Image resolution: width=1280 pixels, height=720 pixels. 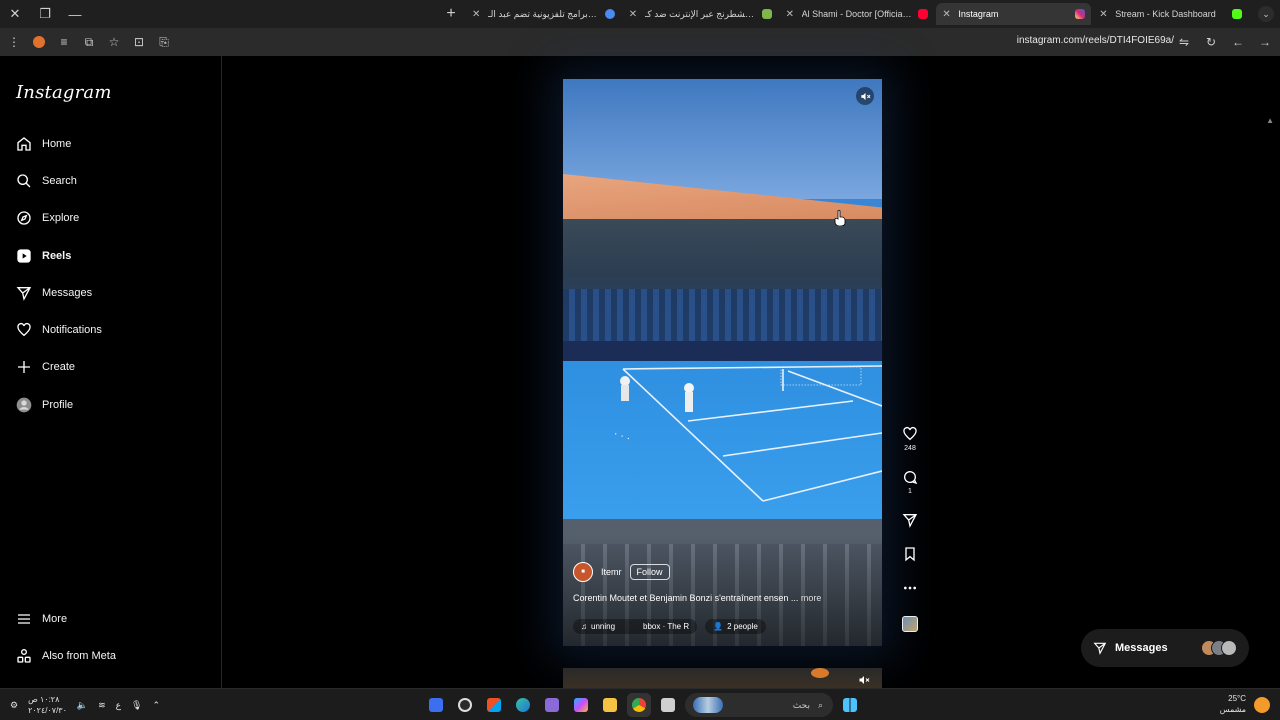 I want to click on sidebar-item-also-from-meta: Also from Meta, so click(x=66, y=656).